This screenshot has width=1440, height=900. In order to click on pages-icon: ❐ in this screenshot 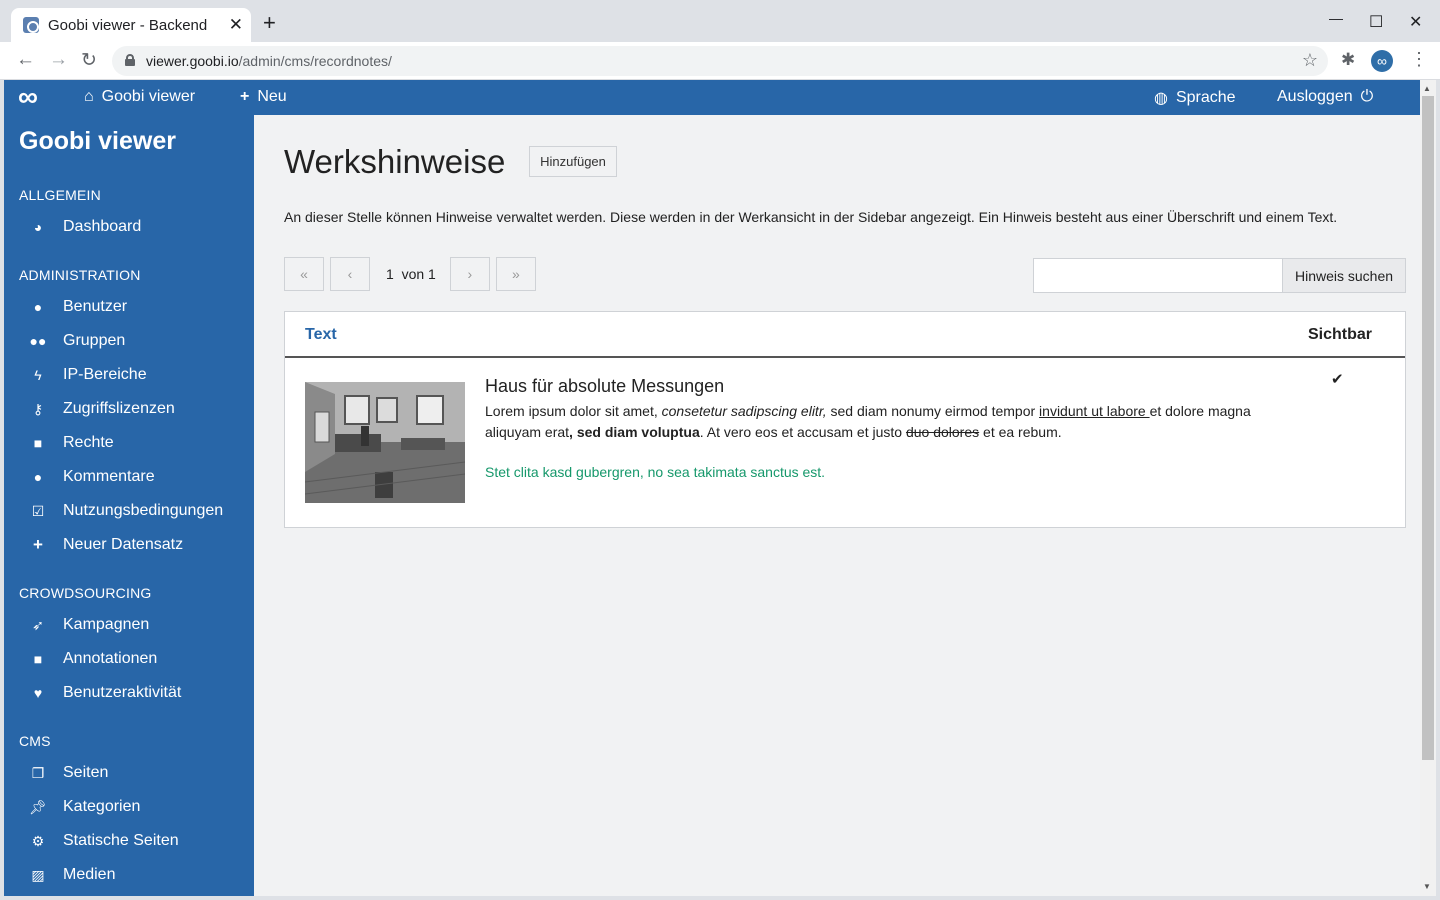, I will do `click(38, 772)`.